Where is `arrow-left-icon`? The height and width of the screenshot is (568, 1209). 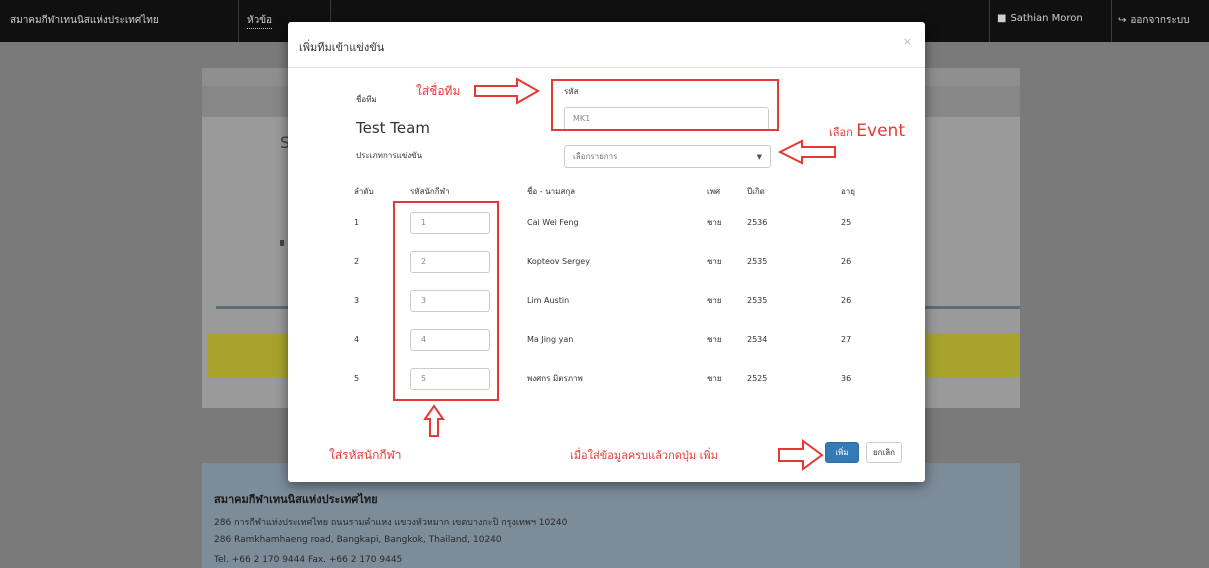
arrow-left-icon is located at coordinates (806, 152).